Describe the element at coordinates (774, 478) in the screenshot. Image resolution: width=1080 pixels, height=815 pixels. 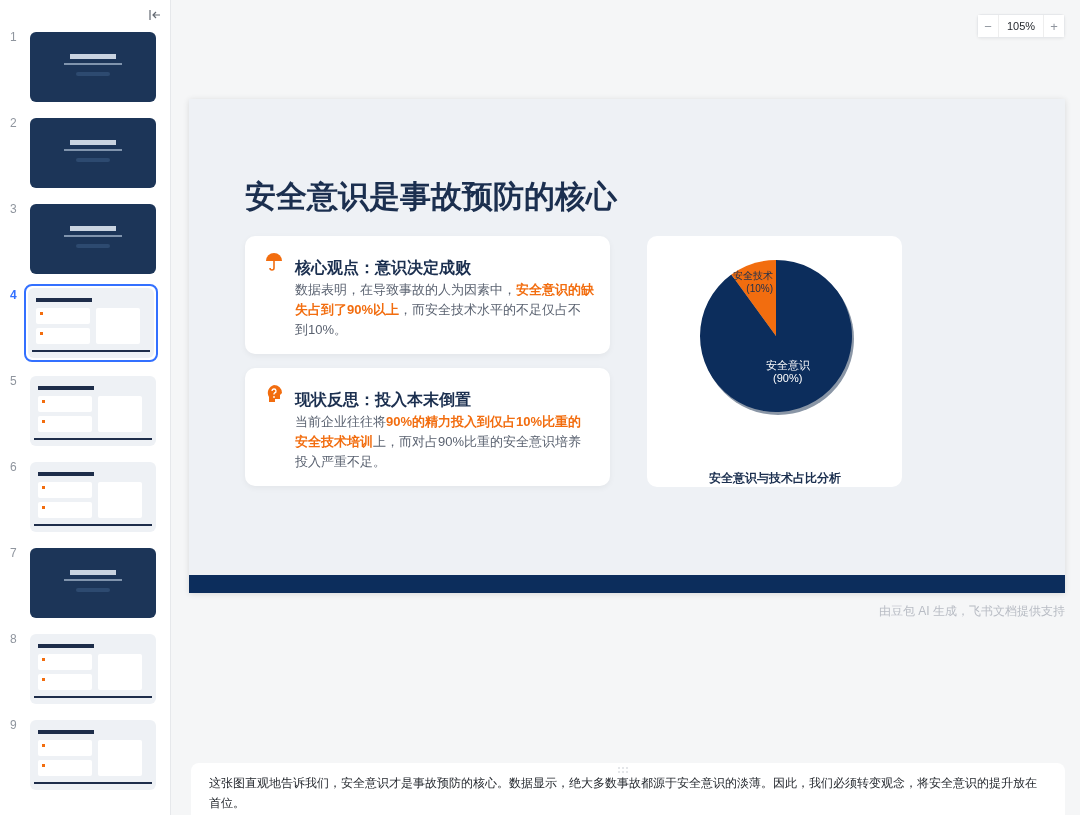
I see `chart-title: 安全意识与技术占比分析` at that location.